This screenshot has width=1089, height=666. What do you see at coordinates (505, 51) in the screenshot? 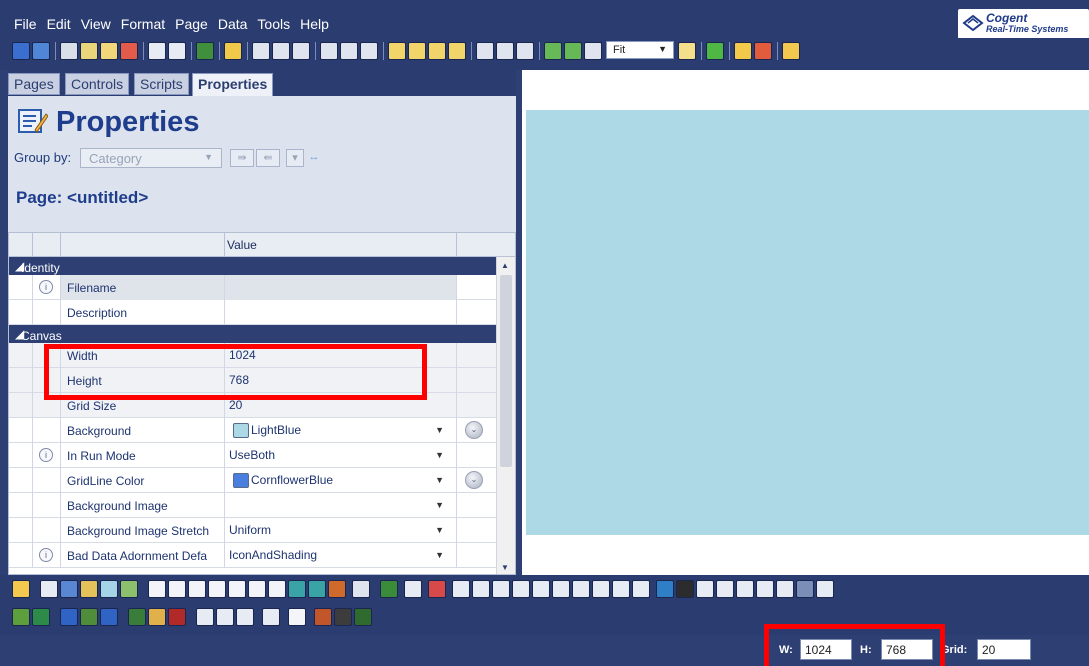
I see `ungroup-icon` at bounding box center [505, 51].